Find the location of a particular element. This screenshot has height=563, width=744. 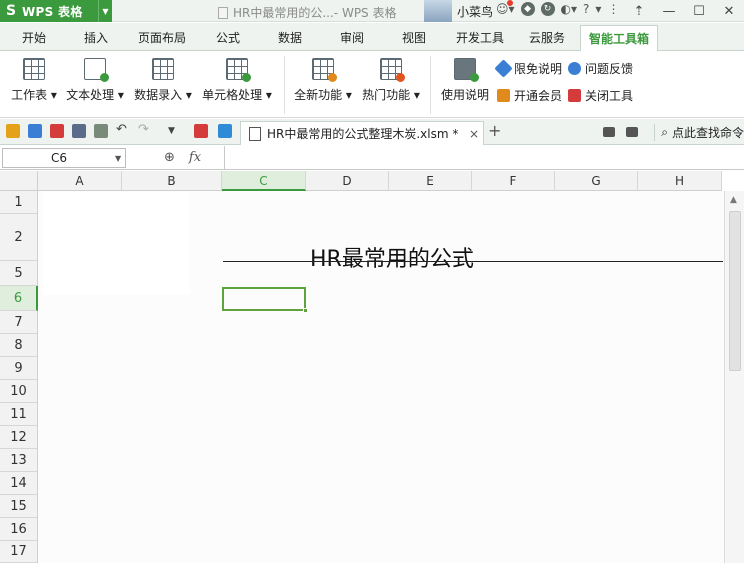

column-header: D is located at coordinates (347, 181).